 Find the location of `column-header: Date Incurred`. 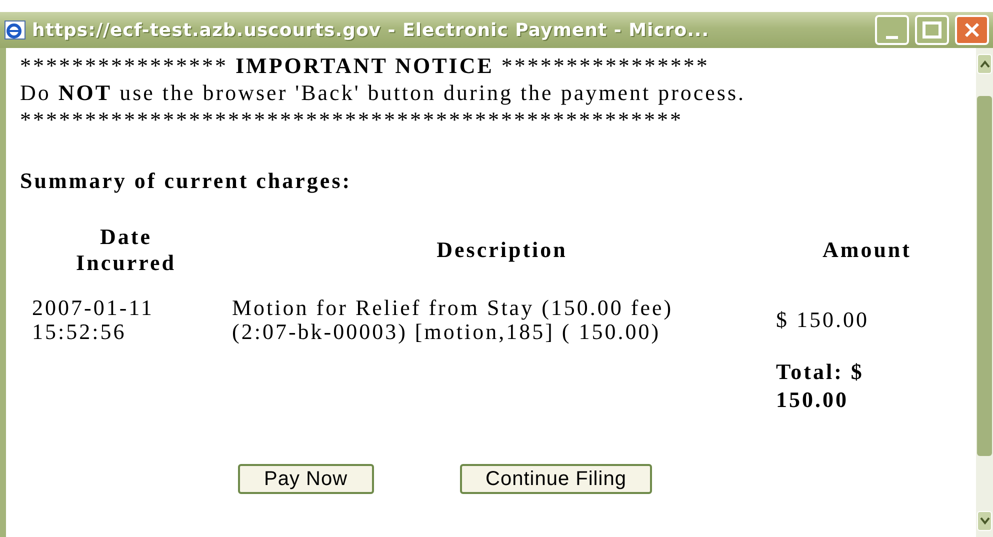

column-header: Date Incurred is located at coordinates (126, 250).